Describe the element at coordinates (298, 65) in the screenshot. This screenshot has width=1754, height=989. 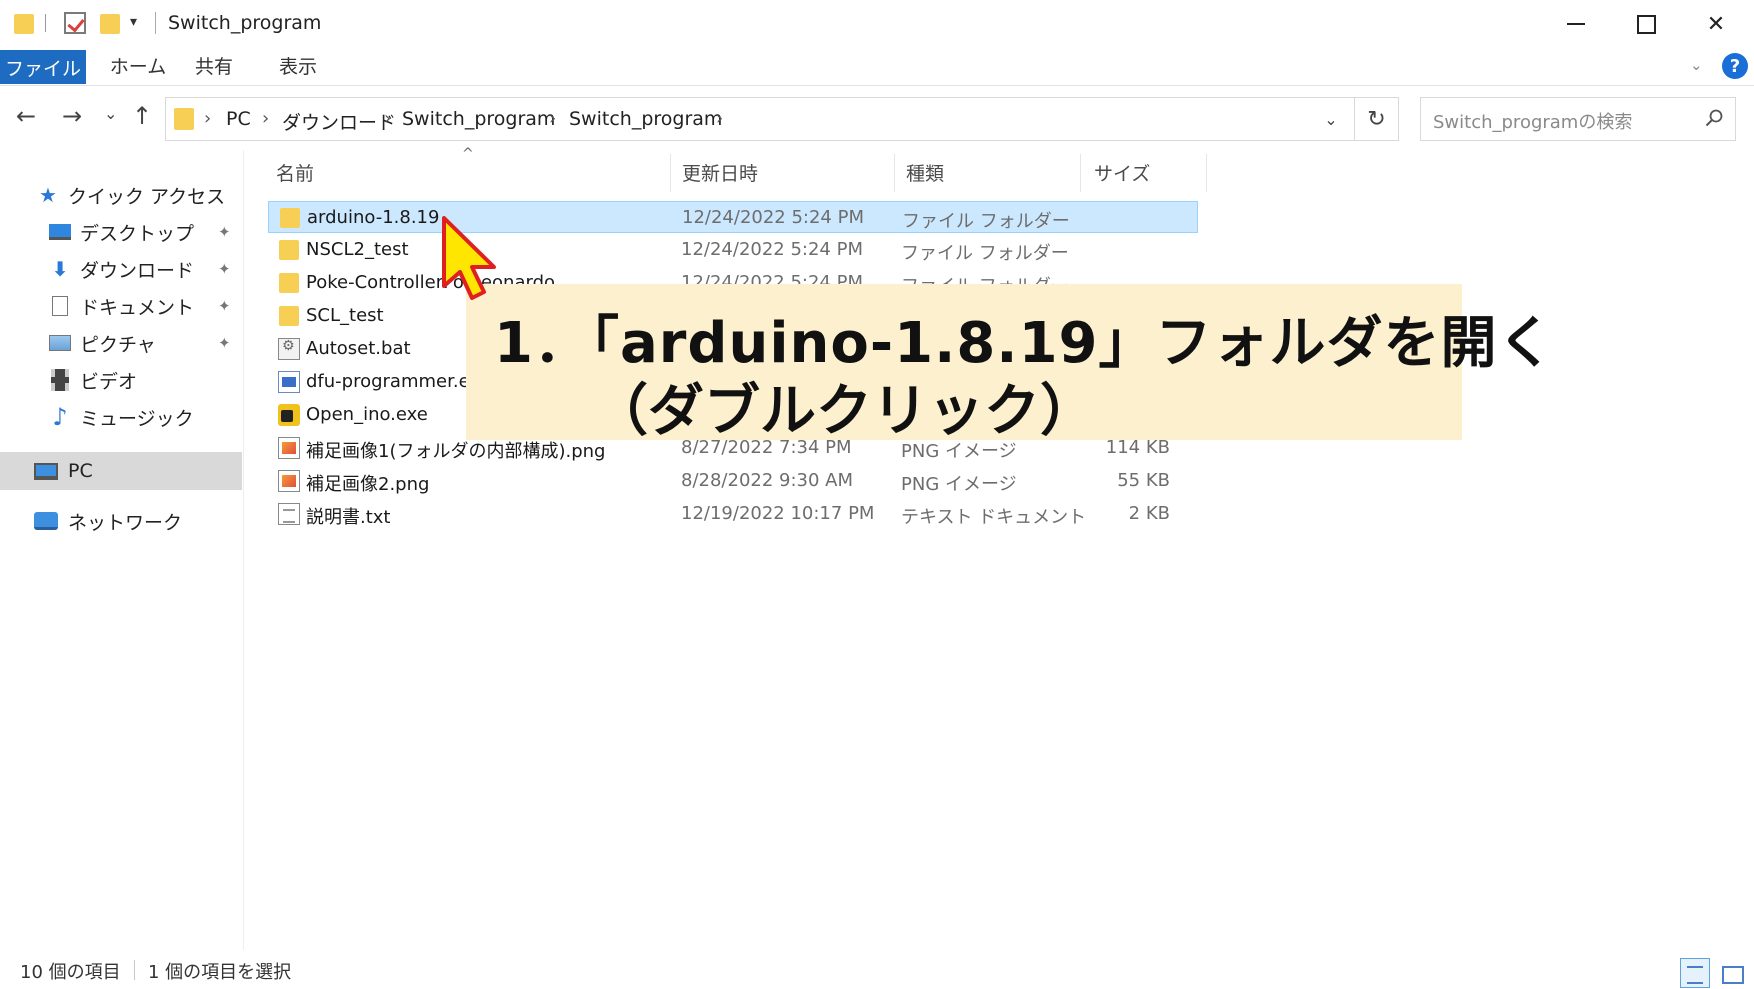
I see `tab-view: 表示` at that location.